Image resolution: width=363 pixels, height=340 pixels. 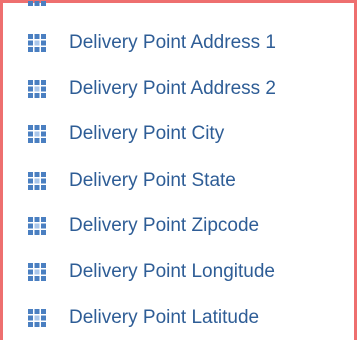 I want to click on field-label: Delivery Point Address 1, so click(x=172, y=42).